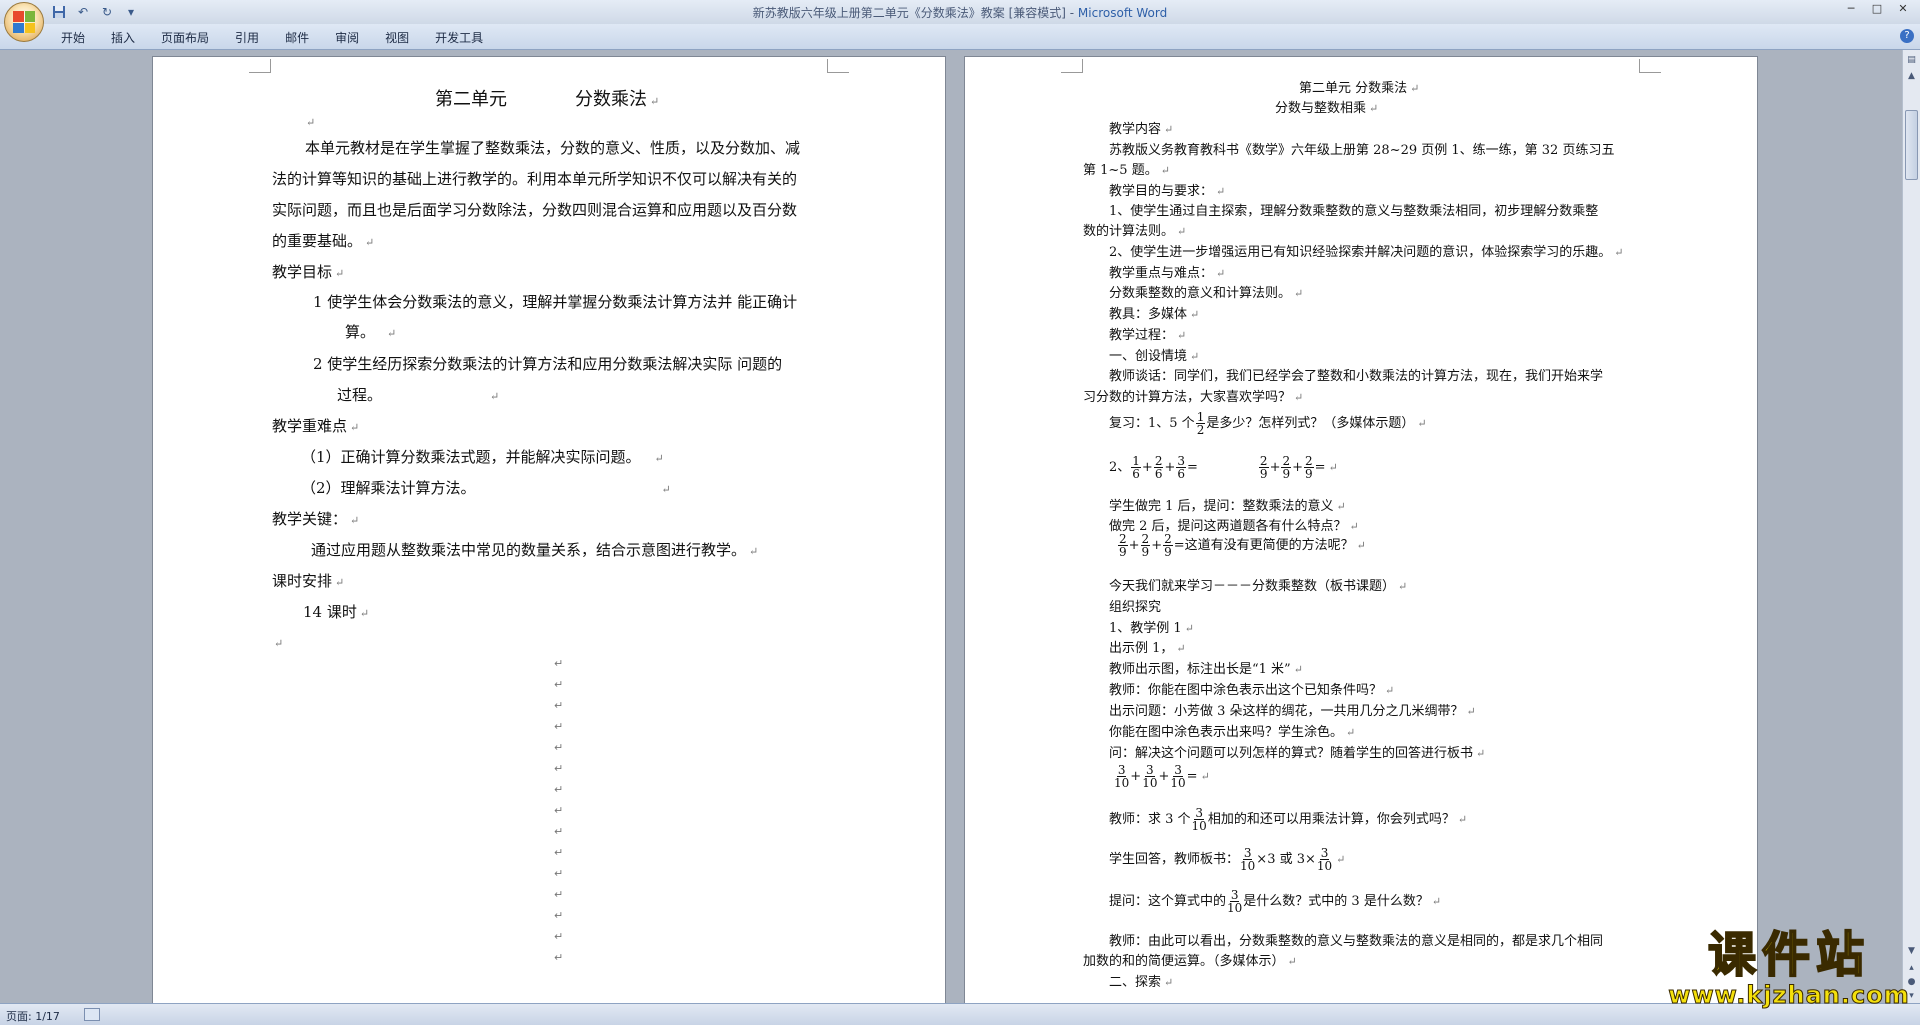  What do you see at coordinates (1911, 526) in the screenshot?
I see `vertical-scrollbar: ▤ ▲ ▼ ▴ ● ▾` at bounding box center [1911, 526].